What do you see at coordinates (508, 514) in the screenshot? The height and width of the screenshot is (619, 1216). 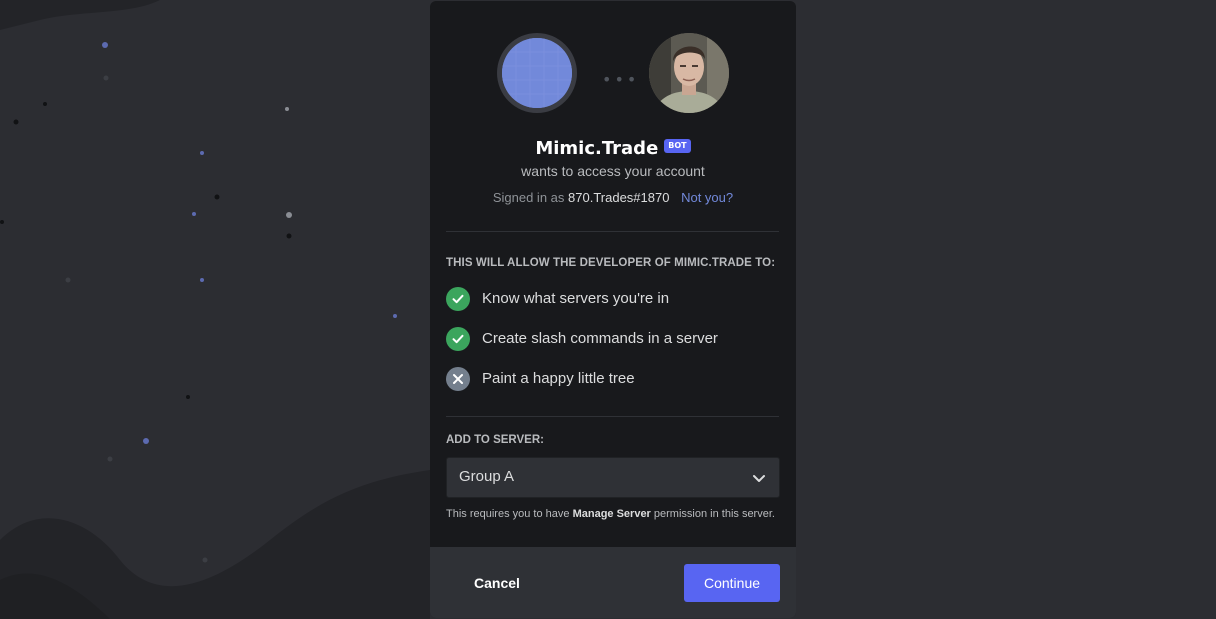 I see `requires-prefix: This requires you to have` at bounding box center [508, 514].